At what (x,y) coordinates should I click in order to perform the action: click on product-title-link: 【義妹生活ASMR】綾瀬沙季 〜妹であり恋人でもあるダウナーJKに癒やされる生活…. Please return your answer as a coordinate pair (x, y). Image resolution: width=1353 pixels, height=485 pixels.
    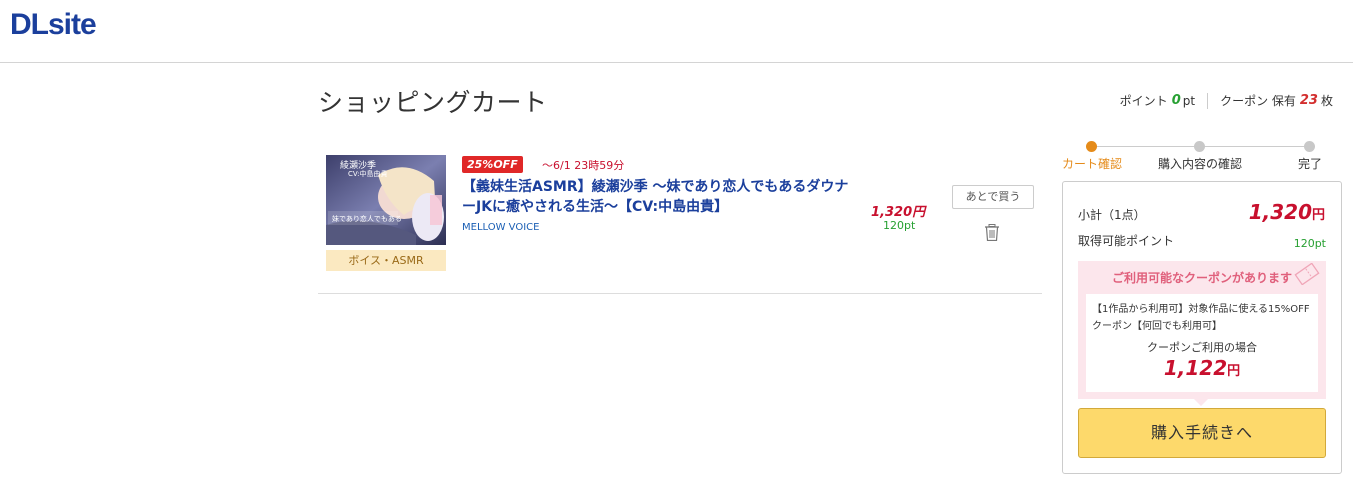
    Looking at the image, I should click on (657, 197).